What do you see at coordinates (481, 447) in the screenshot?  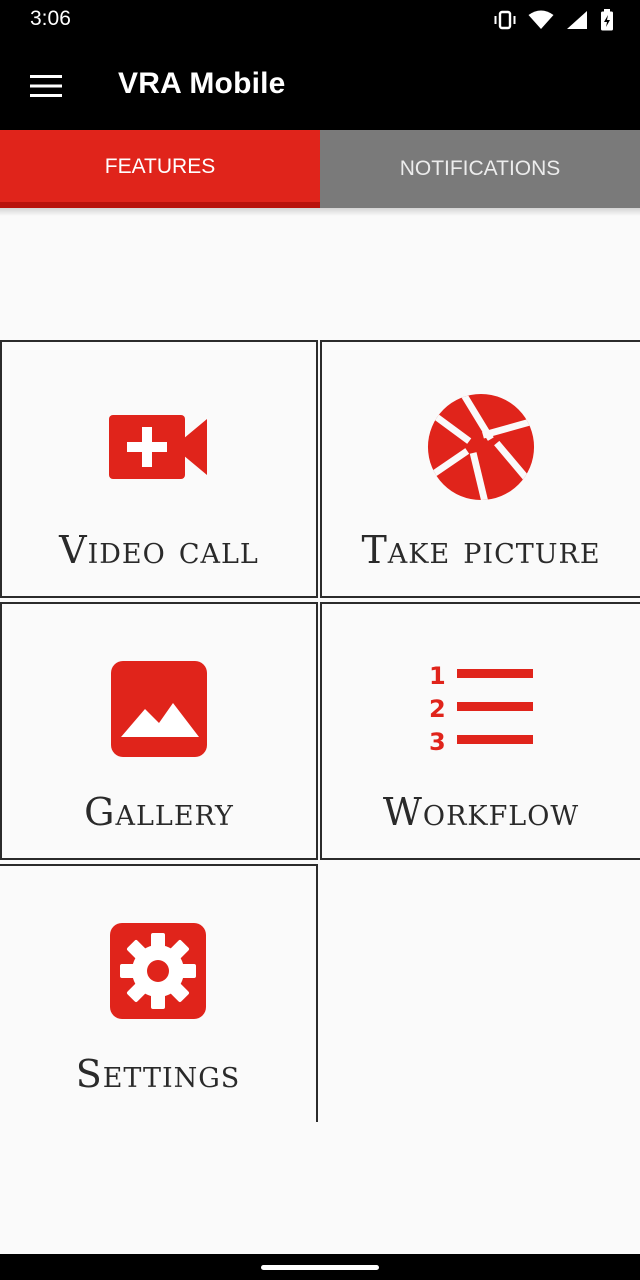 I see `camera-shutter-icon` at bounding box center [481, 447].